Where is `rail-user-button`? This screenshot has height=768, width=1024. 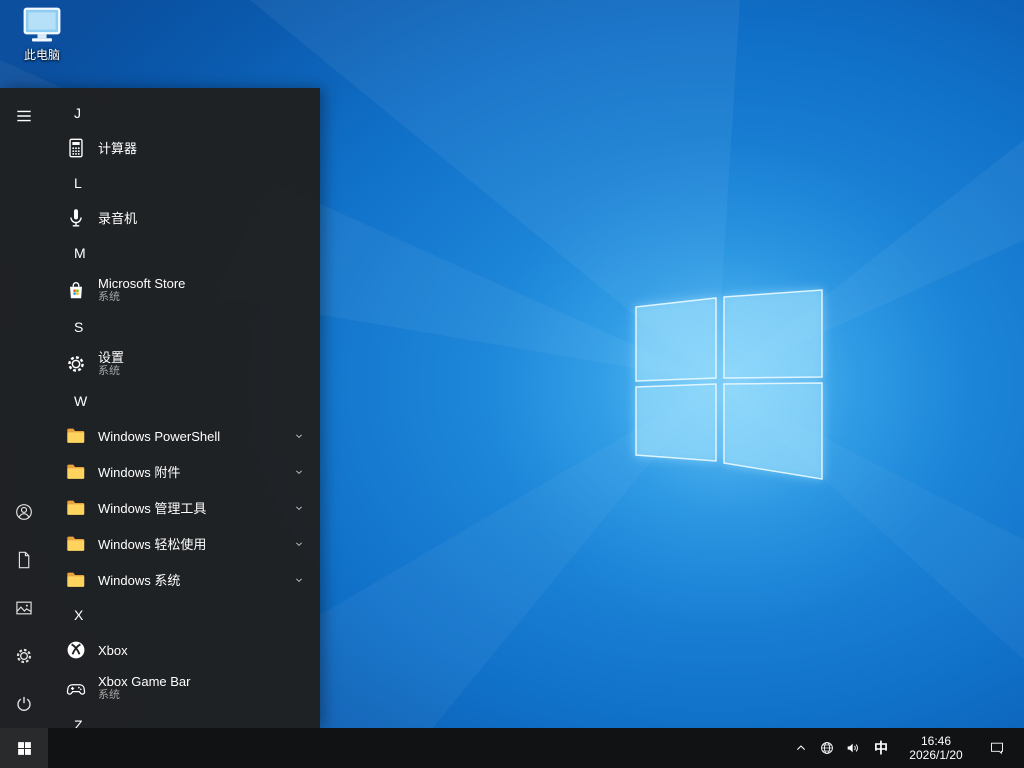 rail-user-button is located at coordinates (24, 512).